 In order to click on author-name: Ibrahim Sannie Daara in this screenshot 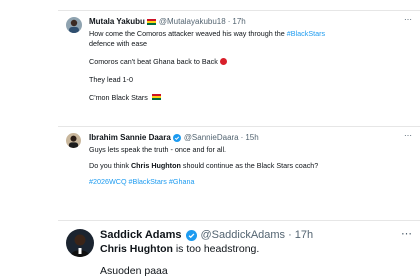, I will do `click(130, 137)`.